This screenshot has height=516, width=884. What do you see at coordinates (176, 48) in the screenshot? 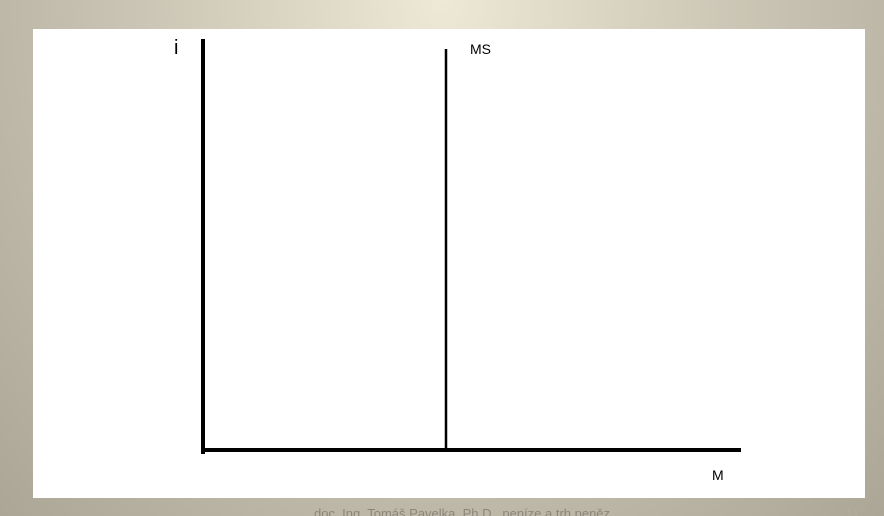
I see `y-axis-label: i` at bounding box center [176, 48].